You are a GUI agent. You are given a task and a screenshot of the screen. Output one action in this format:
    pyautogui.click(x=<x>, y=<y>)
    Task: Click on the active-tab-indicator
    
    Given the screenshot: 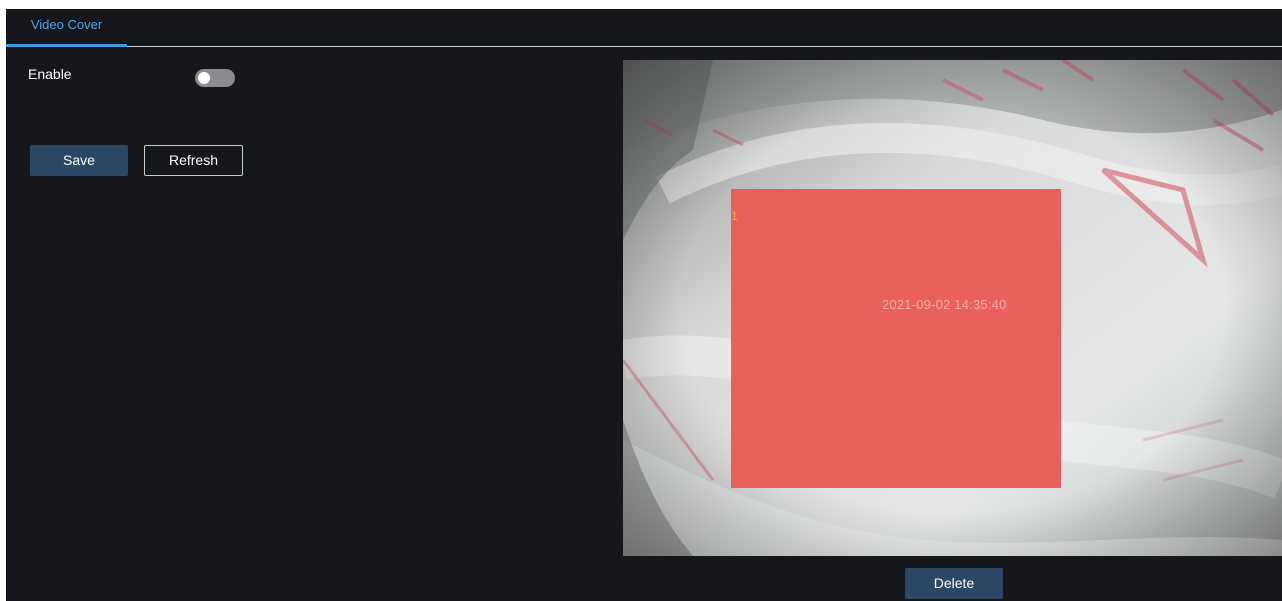 What is the action you would take?
    pyautogui.click(x=66, y=45)
    